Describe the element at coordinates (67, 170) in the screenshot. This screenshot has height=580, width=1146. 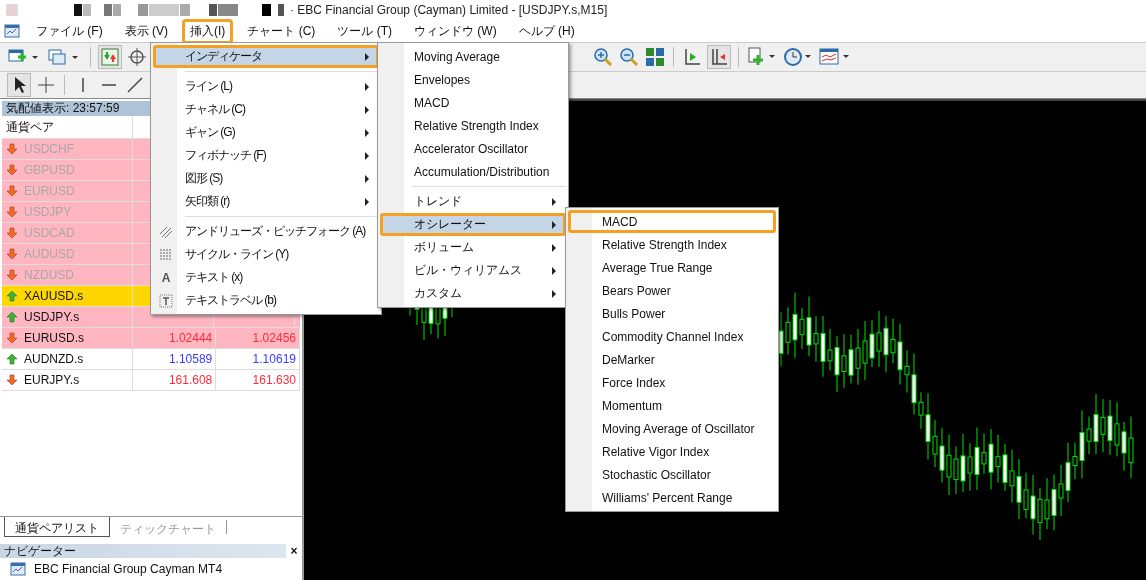
I see `table-cell: GBPUSD` at that location.